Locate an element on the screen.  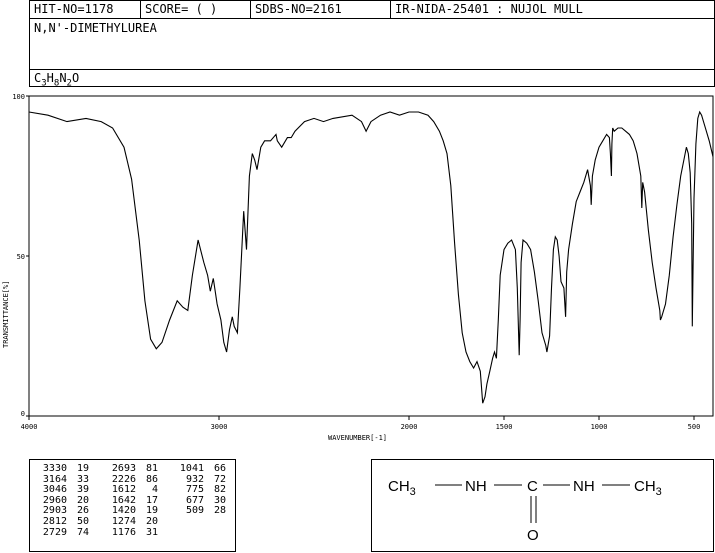
x-tick-label: 1500 is located at coordinates (504, 427).